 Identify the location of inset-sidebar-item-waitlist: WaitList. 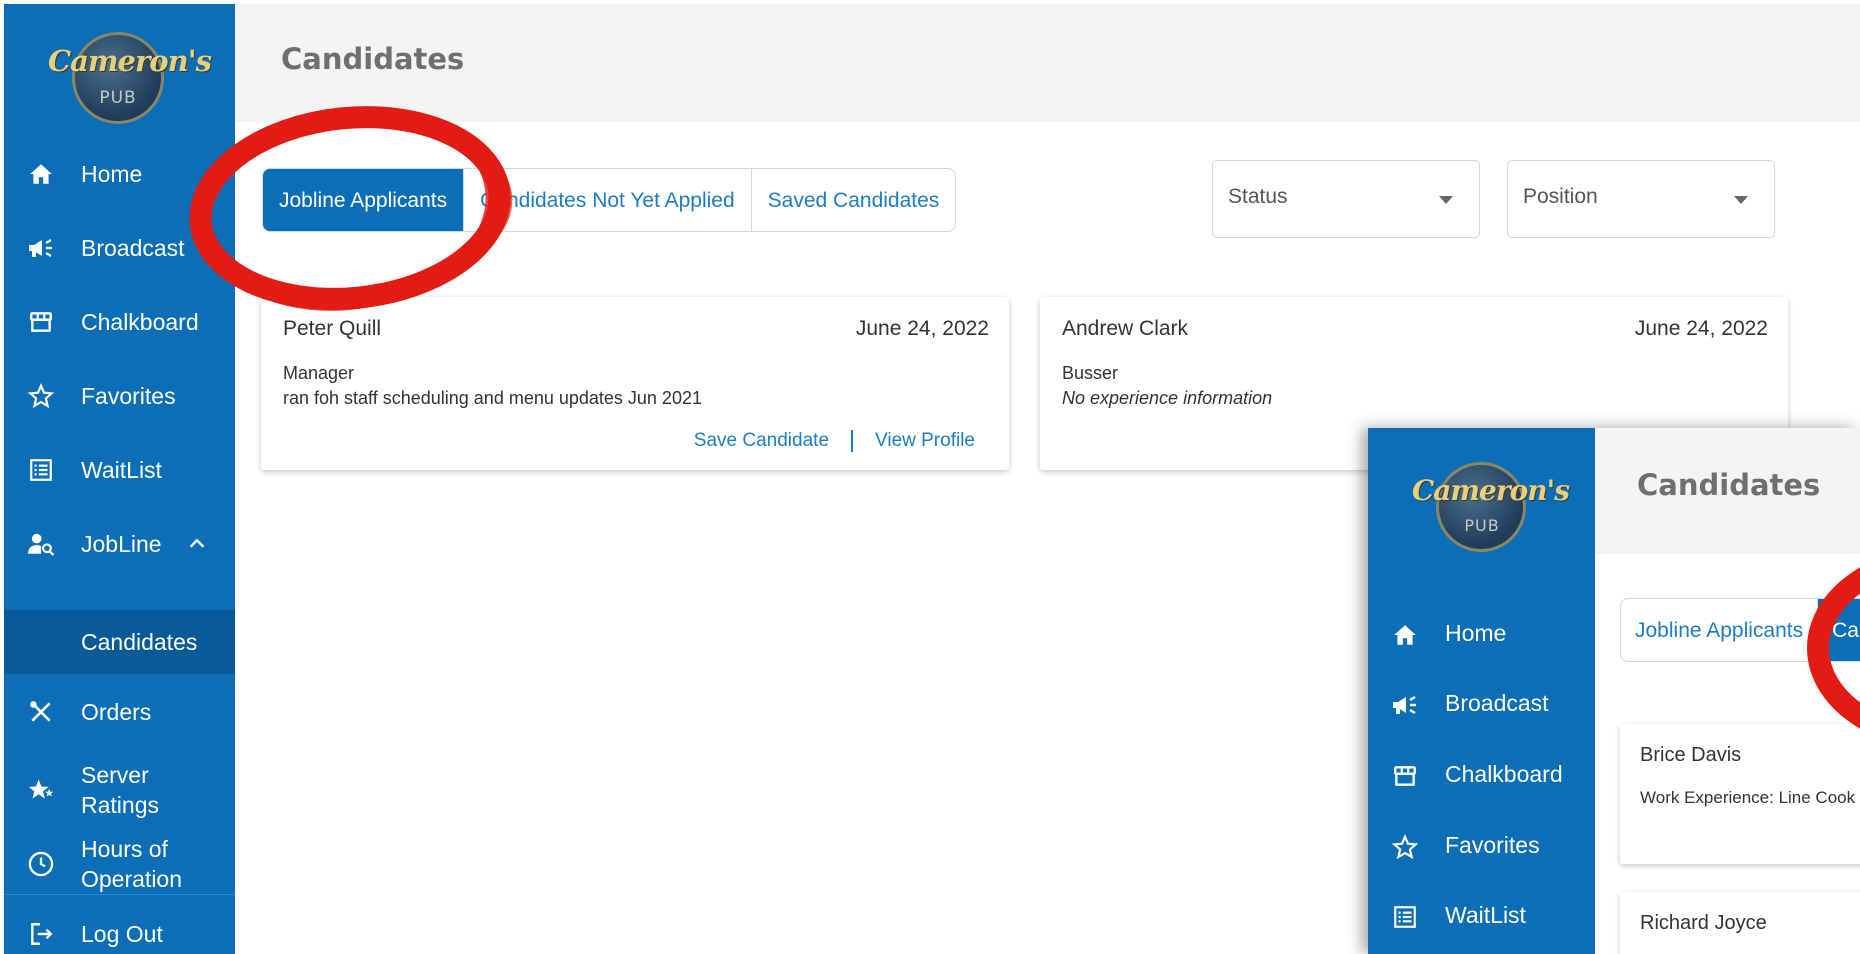
(1481, 917).